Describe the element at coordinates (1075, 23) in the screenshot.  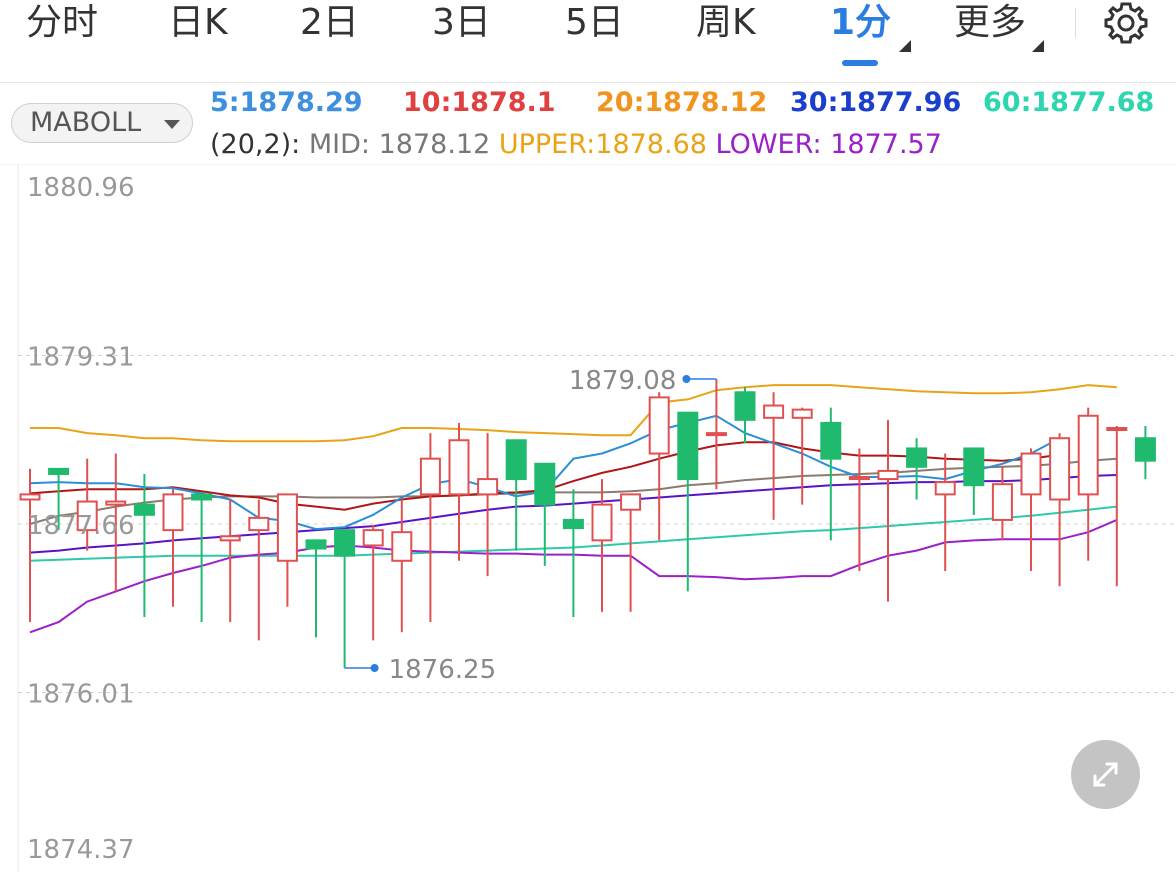
I see `divider` at that location.